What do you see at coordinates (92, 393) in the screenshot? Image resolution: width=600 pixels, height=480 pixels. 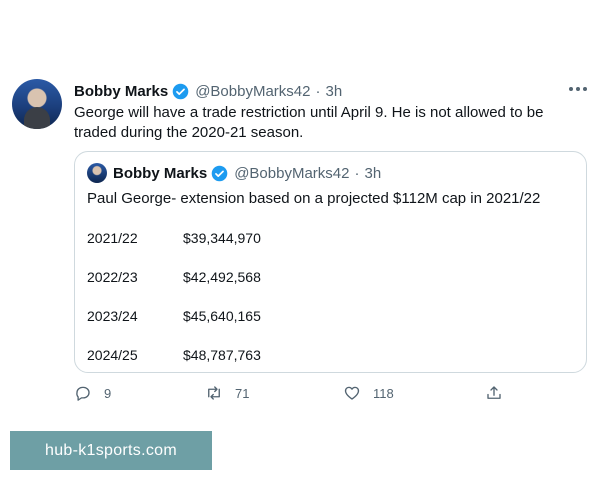 I see `reply-button: 9` at bounding box center [92, 393].